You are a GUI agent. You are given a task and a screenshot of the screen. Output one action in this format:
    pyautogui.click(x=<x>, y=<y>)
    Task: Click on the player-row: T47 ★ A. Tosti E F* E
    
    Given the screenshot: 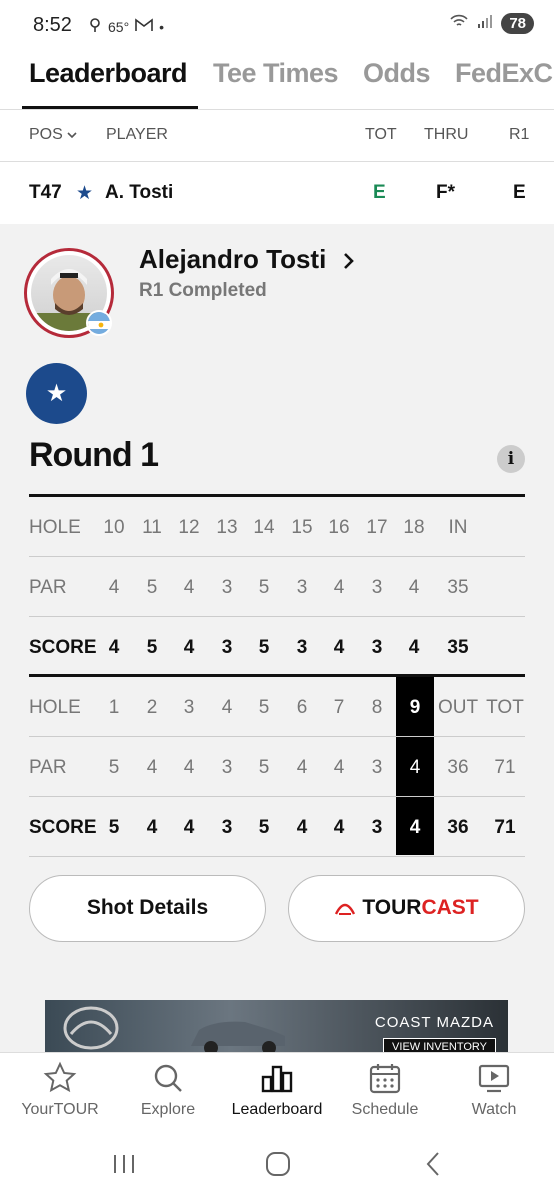 What is the action you would take?
    pyautogui.click(x=277, y=193)
    